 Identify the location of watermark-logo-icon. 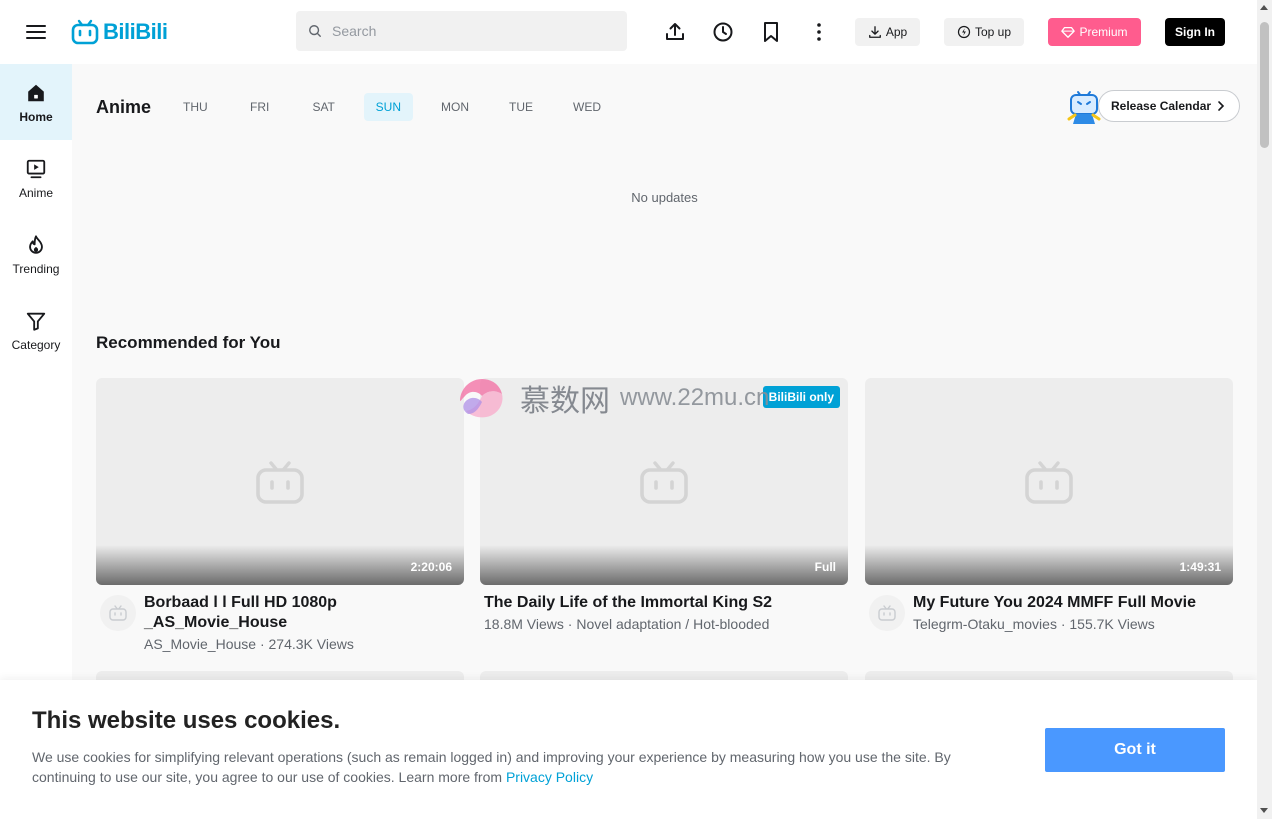
(481, 398).